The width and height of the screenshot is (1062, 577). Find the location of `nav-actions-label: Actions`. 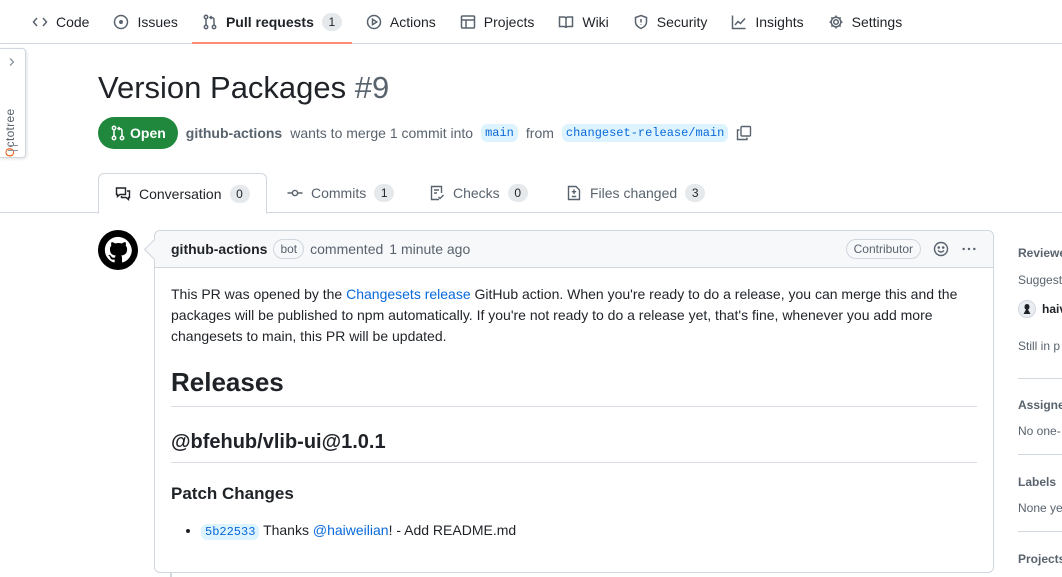

nav-actions-label: Actions is located at coordinates (412, 21).